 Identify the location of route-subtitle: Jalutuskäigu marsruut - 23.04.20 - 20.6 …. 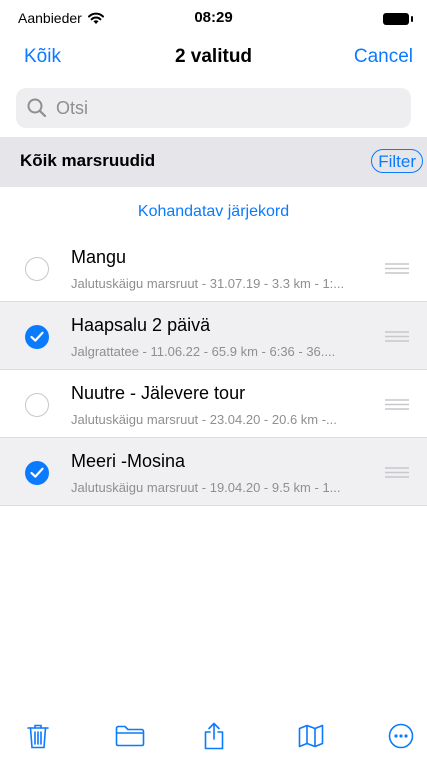
(204, 419).